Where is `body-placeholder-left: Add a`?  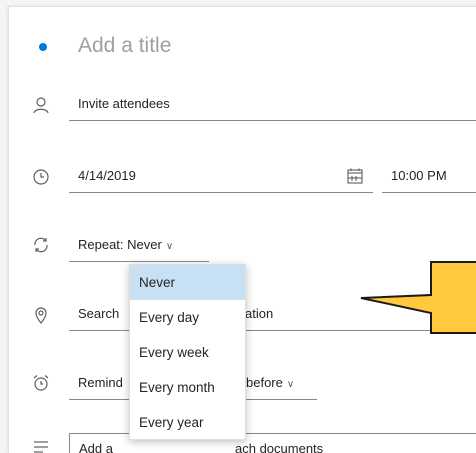 body-placeholder-left: Add a is located at coordinates (96, 447).